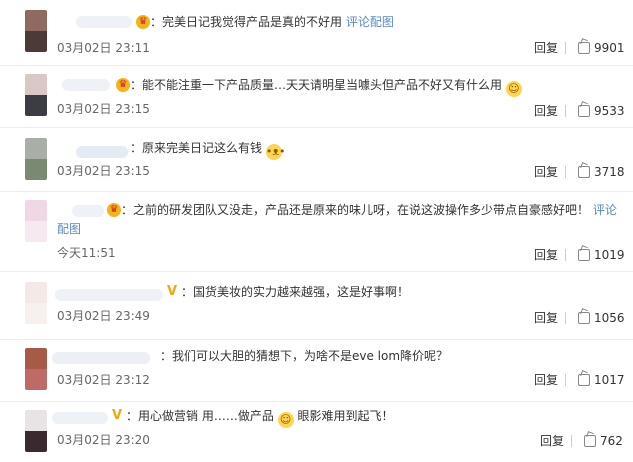 This screenshot has width=633, height=462. Describe the element at coordinates (103, 380) in the screenshot. I see `comment-time: 03月02日 23:12` at that location.